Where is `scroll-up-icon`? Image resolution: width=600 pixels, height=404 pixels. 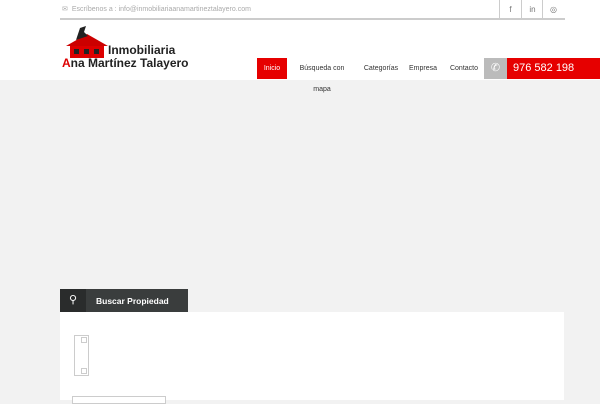
scroll-up-icon is located at coordinates (84, 340).